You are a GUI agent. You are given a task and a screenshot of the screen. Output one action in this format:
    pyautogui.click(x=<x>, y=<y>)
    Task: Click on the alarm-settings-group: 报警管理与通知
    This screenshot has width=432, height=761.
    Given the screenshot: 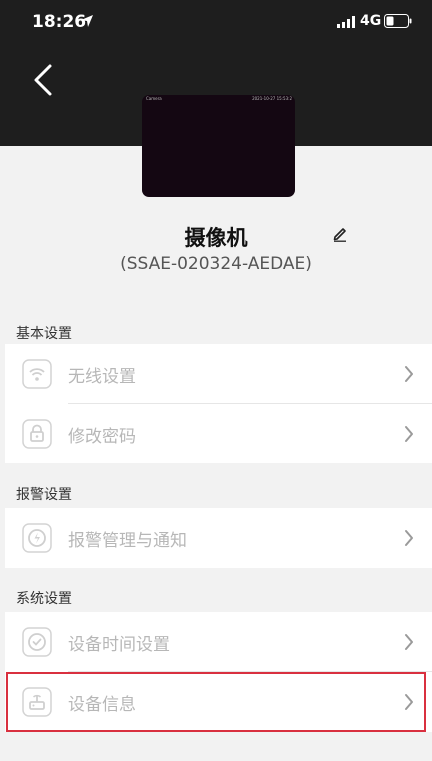 What is the action you would take?
    pyautogui.click(x=218, y=538)
    